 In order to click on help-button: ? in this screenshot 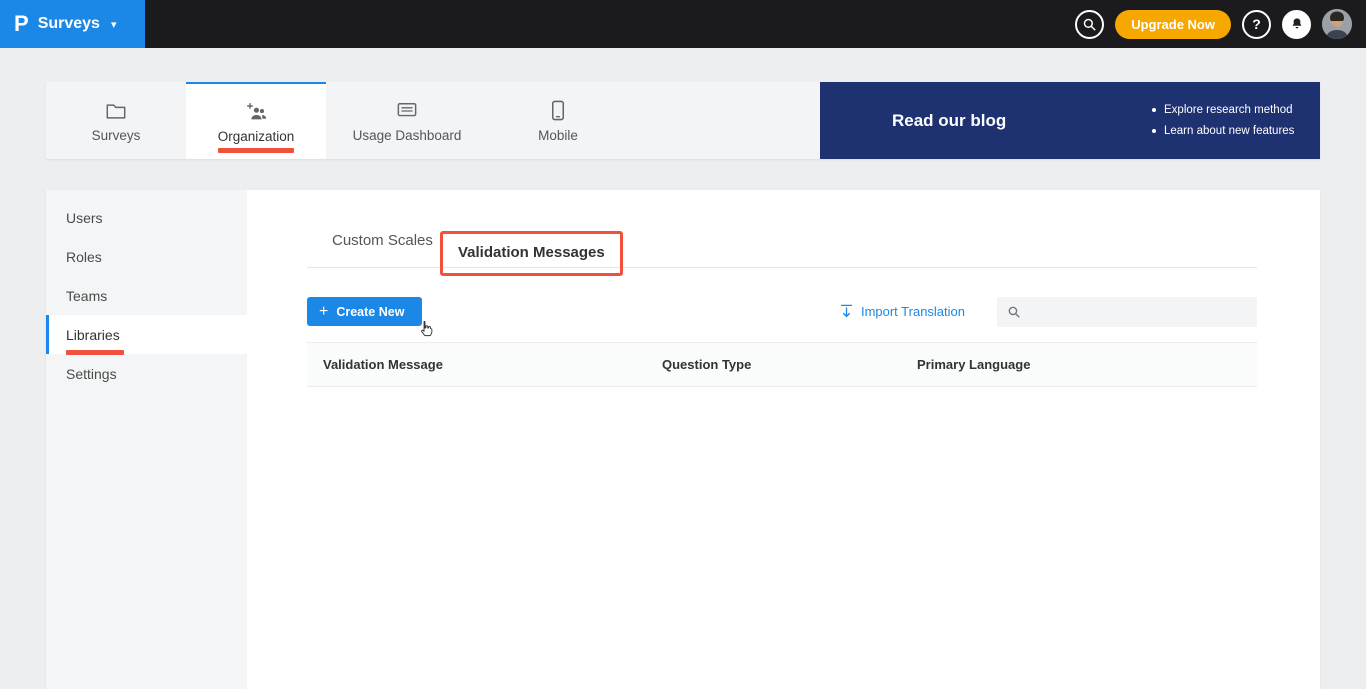, I will do `click(1256, 24)`.